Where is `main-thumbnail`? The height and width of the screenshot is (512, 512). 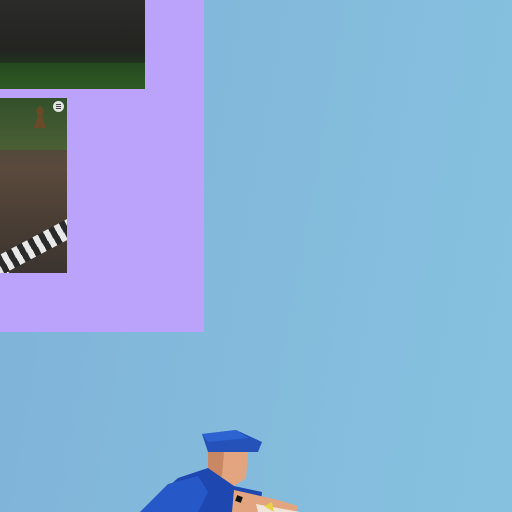
main-thumbnail is located at coordinates (33, 185).